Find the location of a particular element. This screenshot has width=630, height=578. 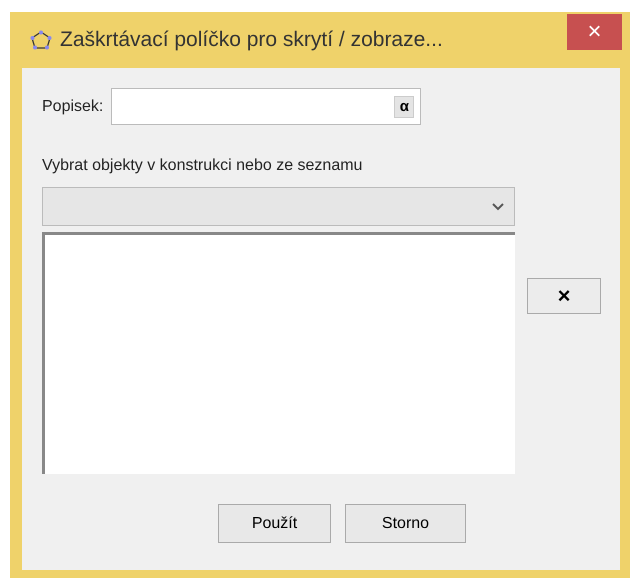

close-button: × is located at coordinates (594, 32).